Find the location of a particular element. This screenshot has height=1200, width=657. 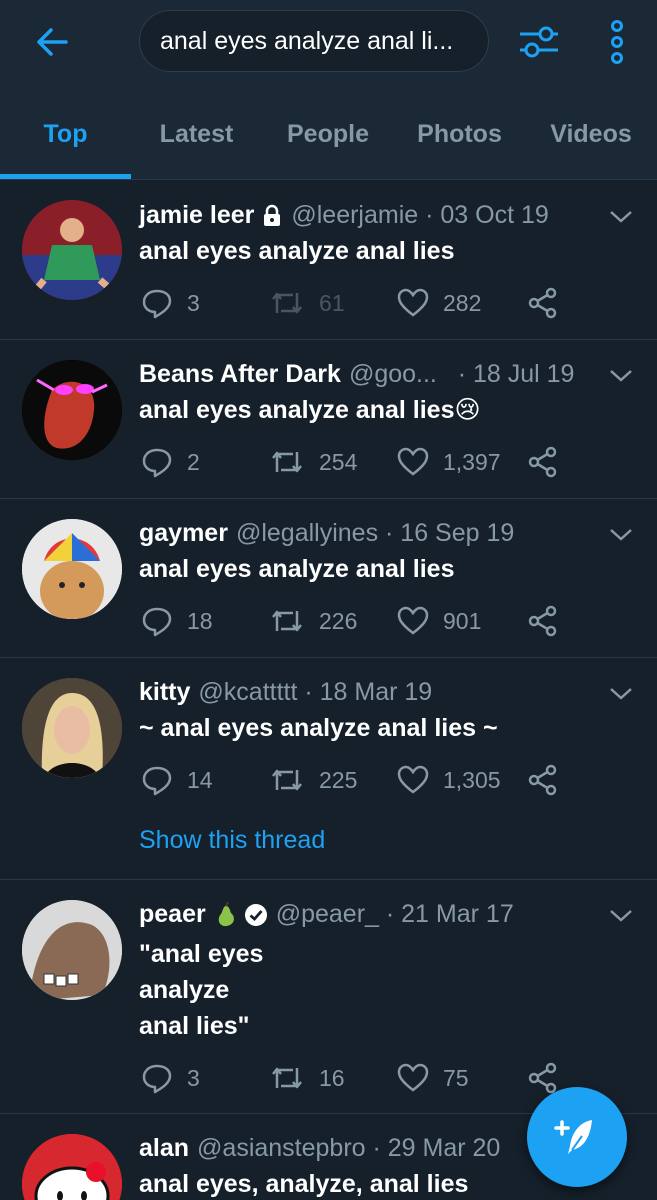

tweet-actions: 3 16 75 is located at coordinates (359, 1078).